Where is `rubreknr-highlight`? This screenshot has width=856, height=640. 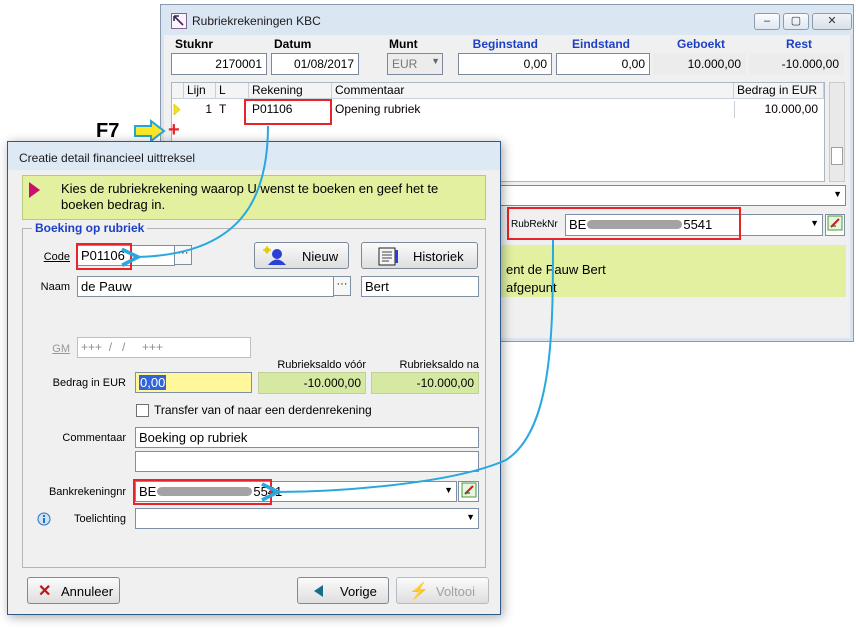
rubreknr-highlight is located at coordinates (624, 223).